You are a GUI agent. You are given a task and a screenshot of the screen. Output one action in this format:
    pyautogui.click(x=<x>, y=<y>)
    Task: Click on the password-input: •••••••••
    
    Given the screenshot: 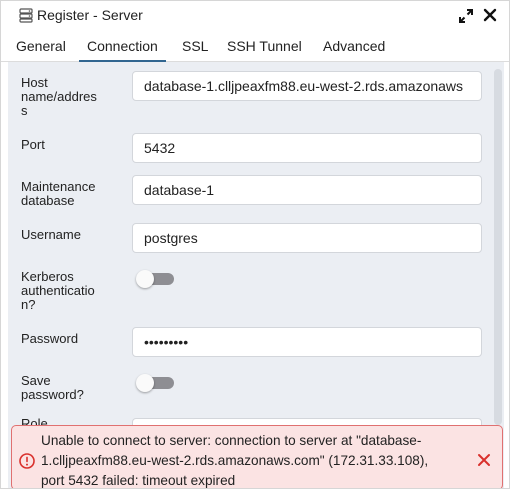 What is the action you would take?
    pyautogui.click(x=307, y=342)
    